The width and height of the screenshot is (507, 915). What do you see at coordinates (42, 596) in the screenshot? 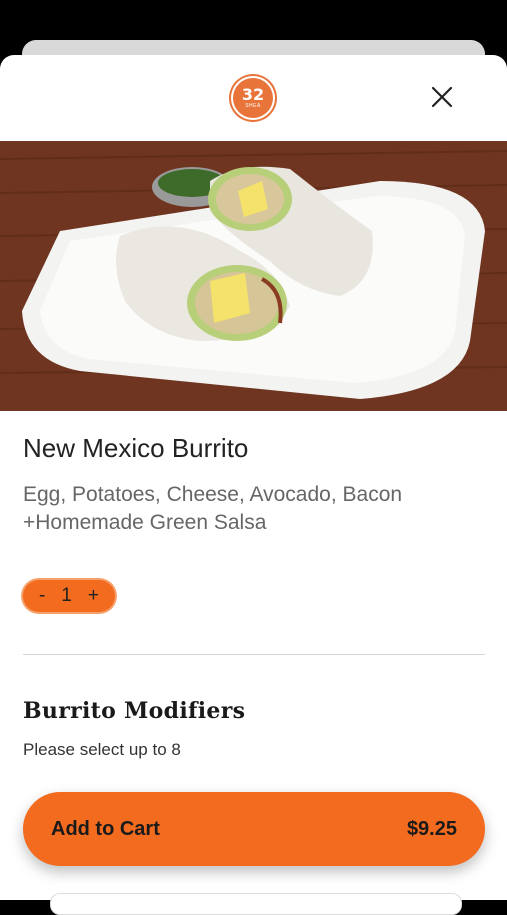
I see `decrease-button: -` at bounding box center [42, 596].